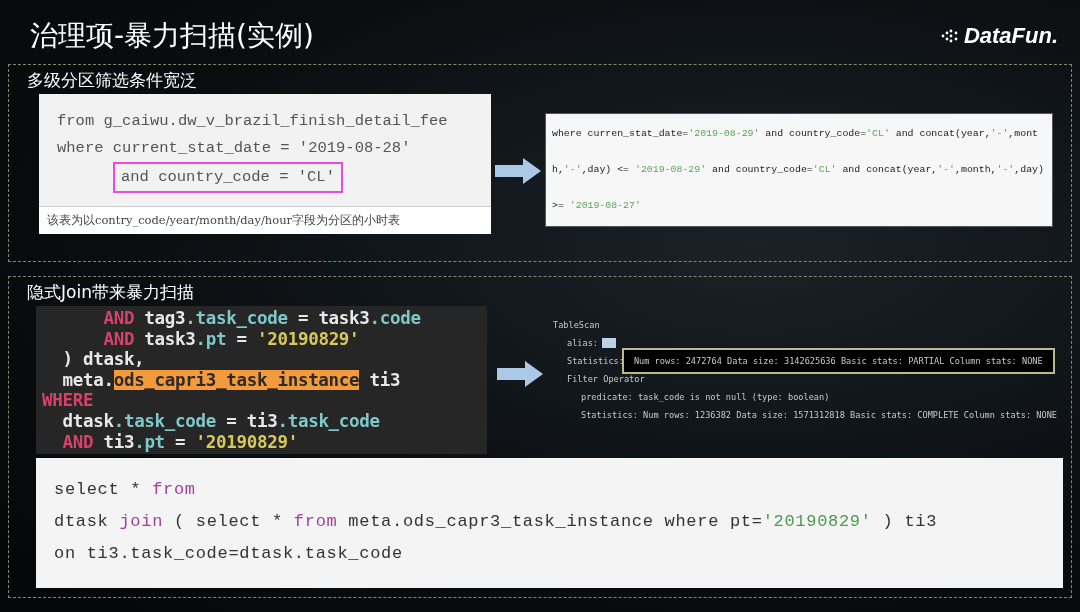 This screenshot has width=1080, height=612. What do you see at coordinates (231, 380) in the screenshot?
I see `code-line: meta.ods_capri3_task_instance ti3` at bounding box center [231, 380].